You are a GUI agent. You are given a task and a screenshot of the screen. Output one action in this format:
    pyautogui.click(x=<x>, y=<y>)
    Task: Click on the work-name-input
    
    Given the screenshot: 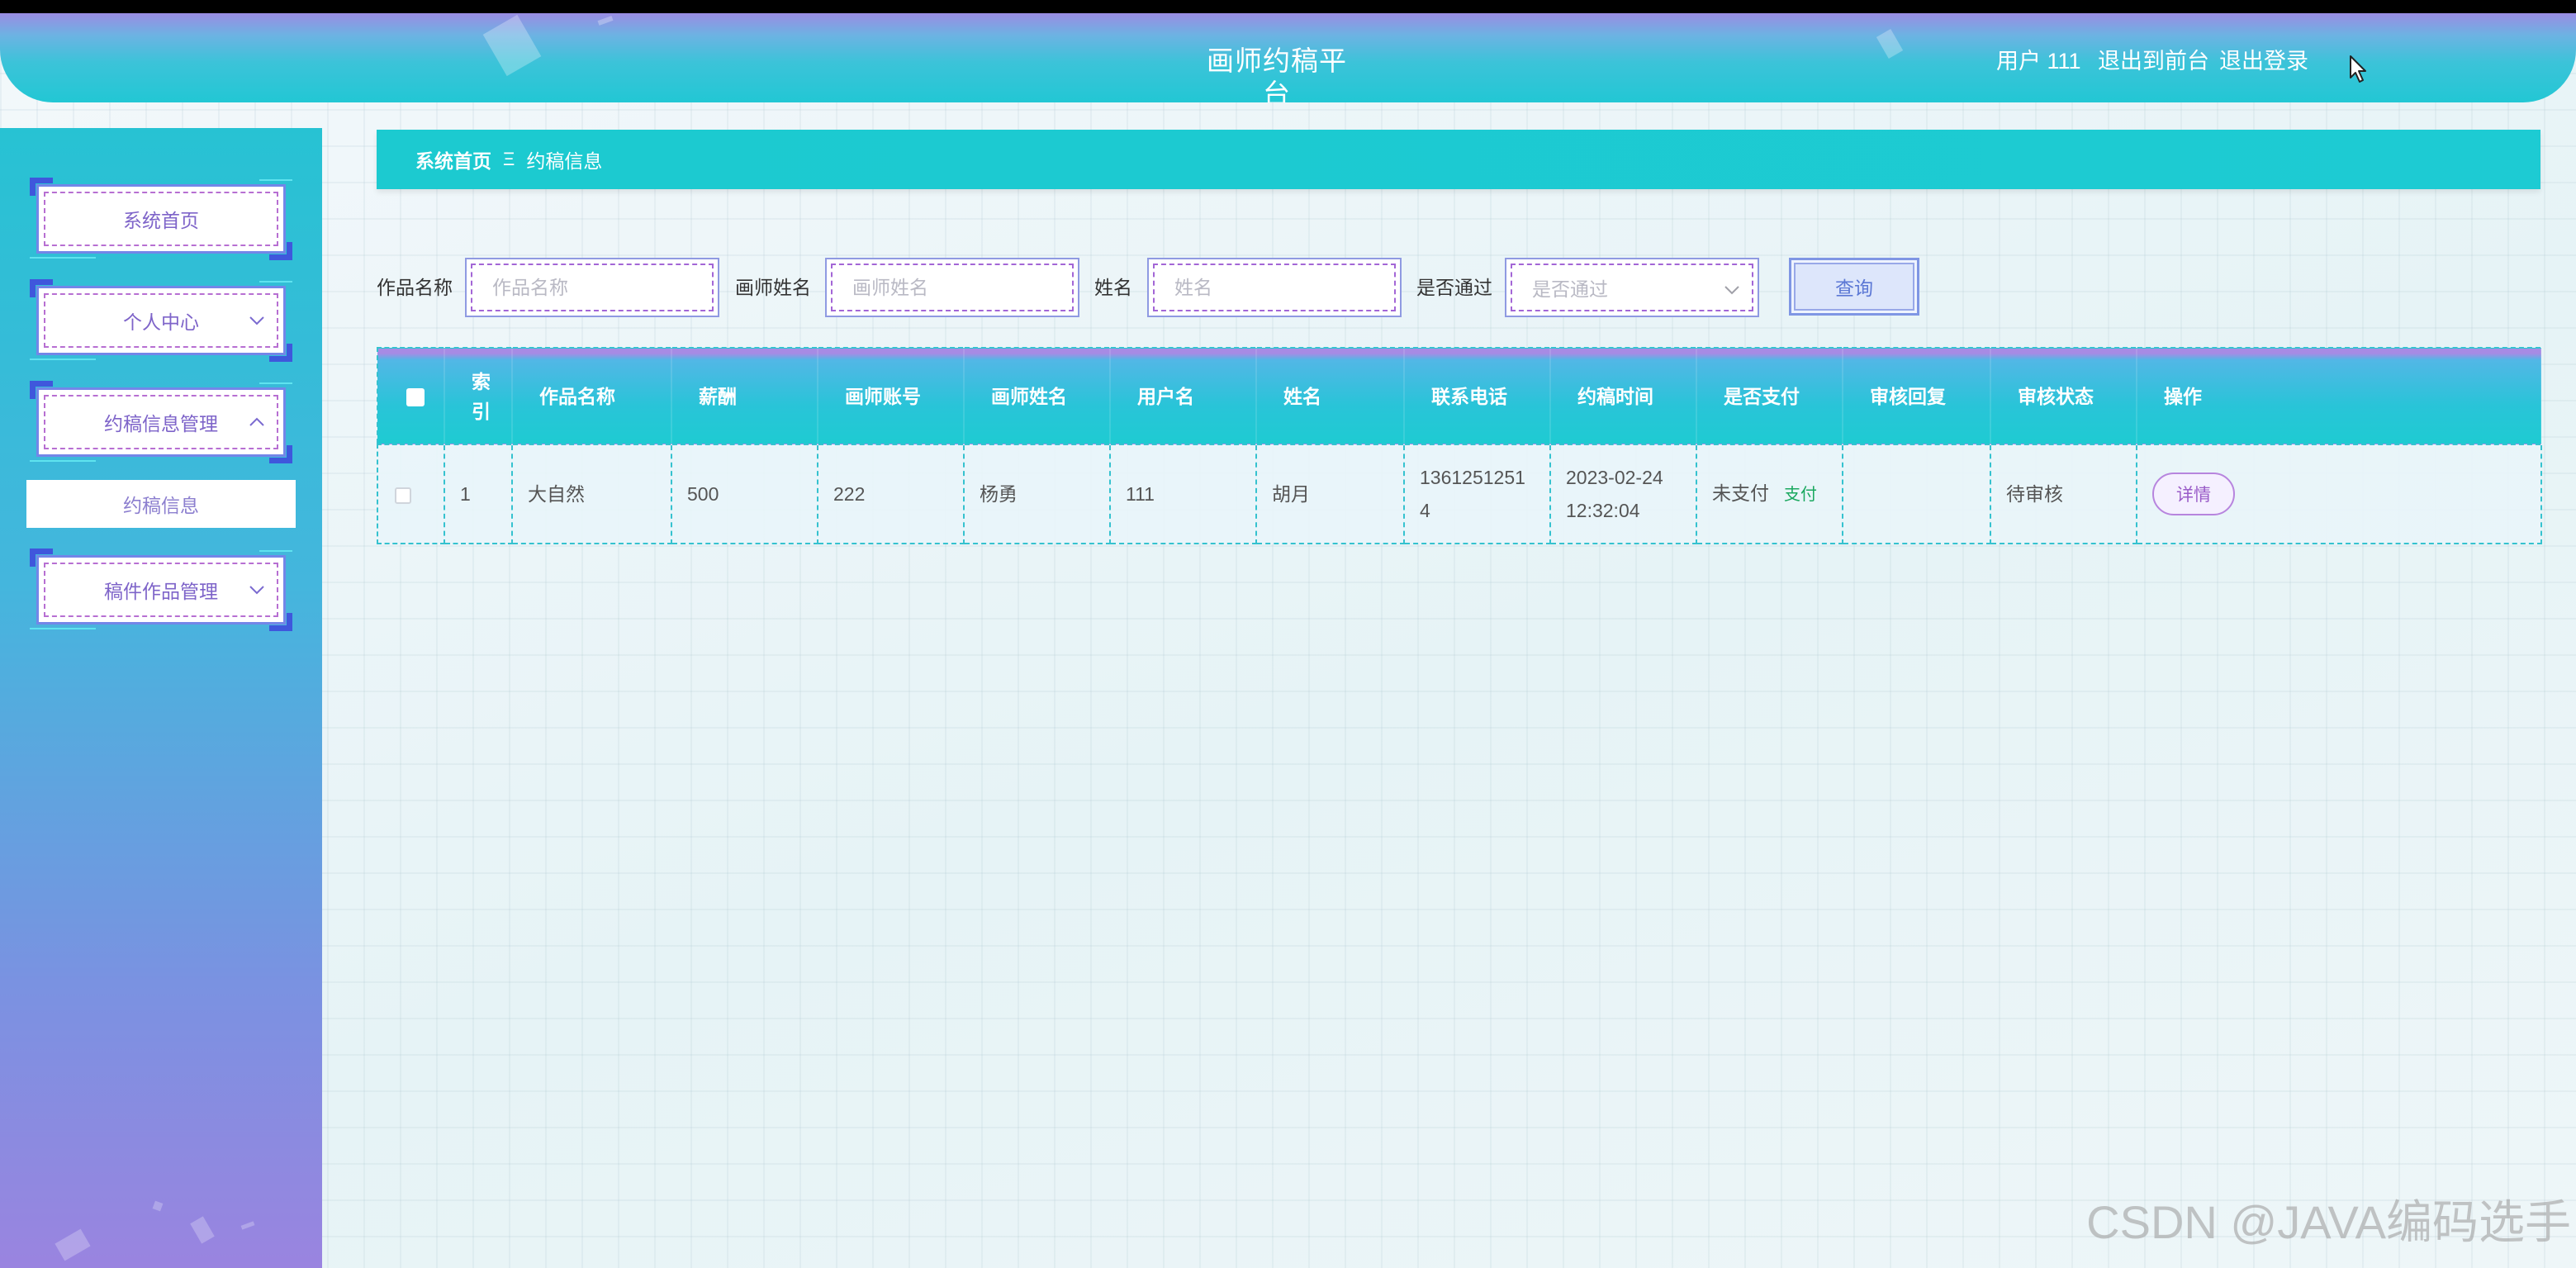 What is the action you would take?
    pyautogui.click(x=592, y=287)
    